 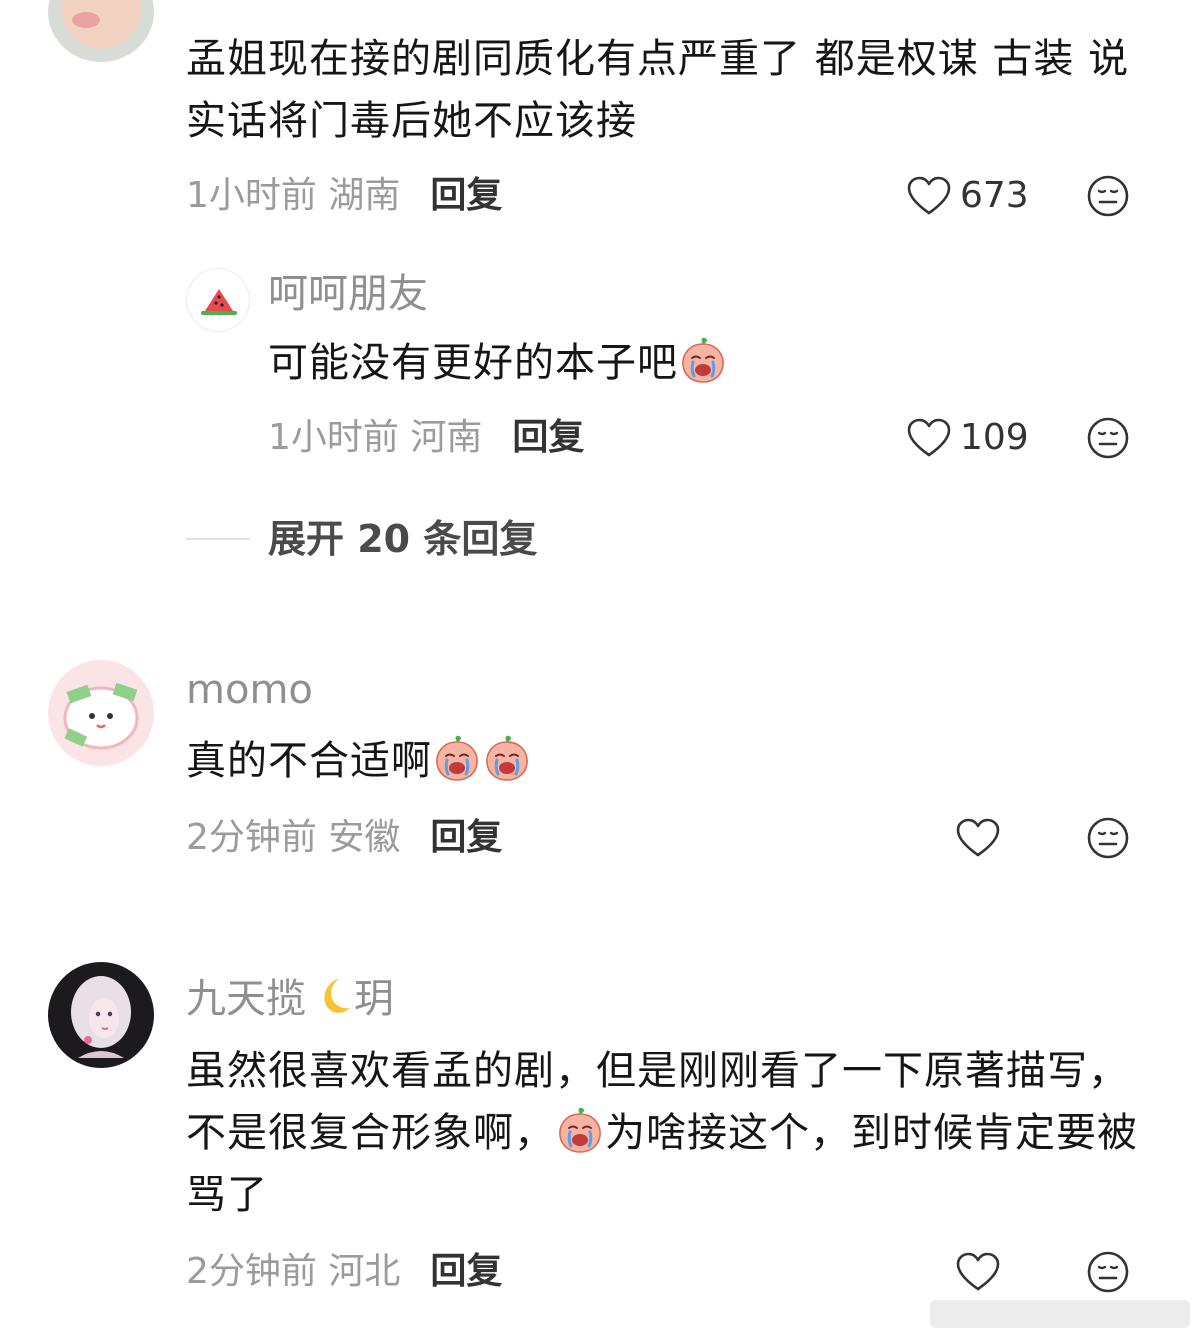 I want to click on comment-meta: 2分钟前 河北 回复, so click(x=344, y=1272).